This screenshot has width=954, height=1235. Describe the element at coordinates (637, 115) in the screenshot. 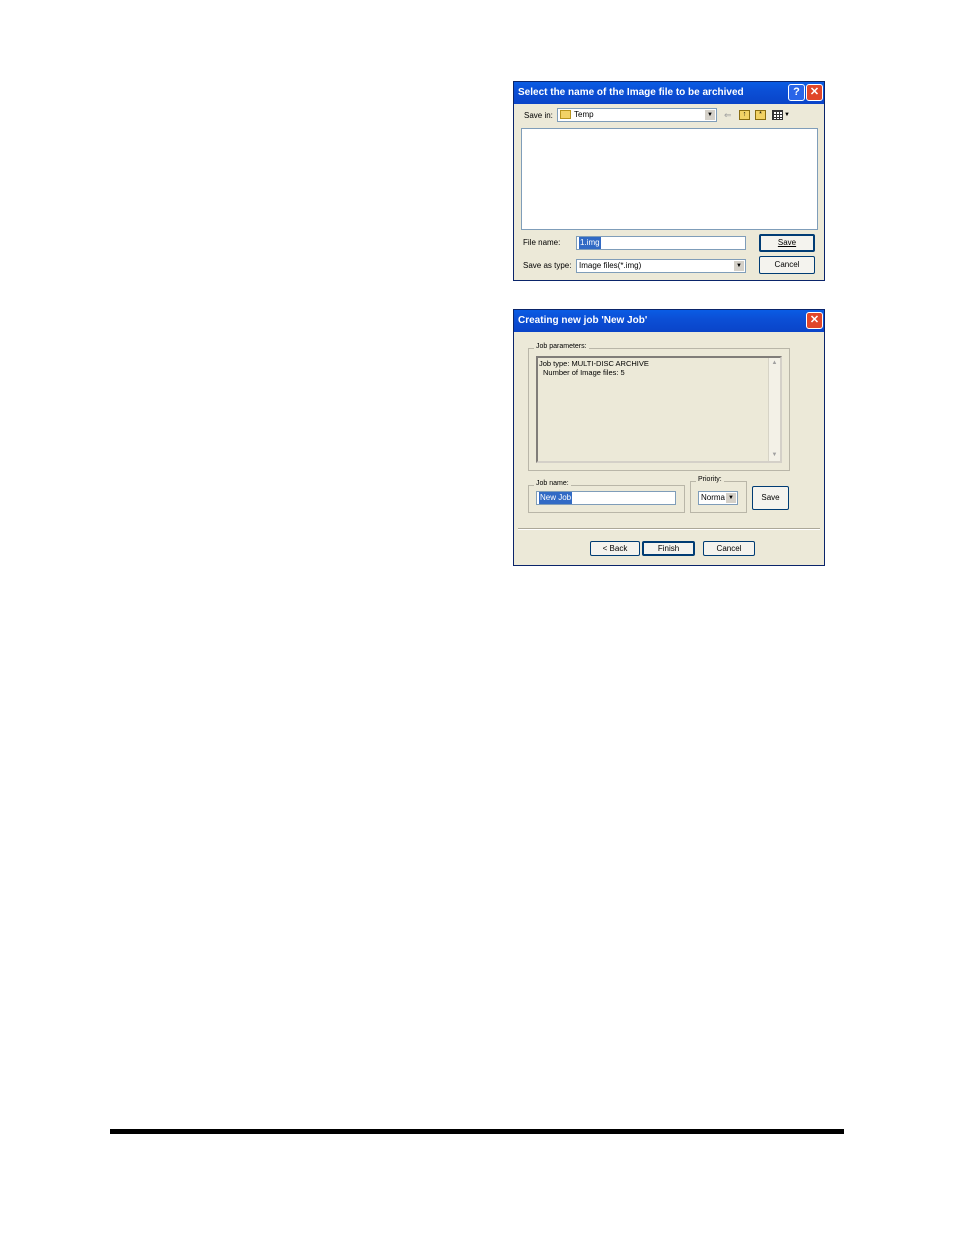

I see `save-in-combo: Temp ▼` at that location.